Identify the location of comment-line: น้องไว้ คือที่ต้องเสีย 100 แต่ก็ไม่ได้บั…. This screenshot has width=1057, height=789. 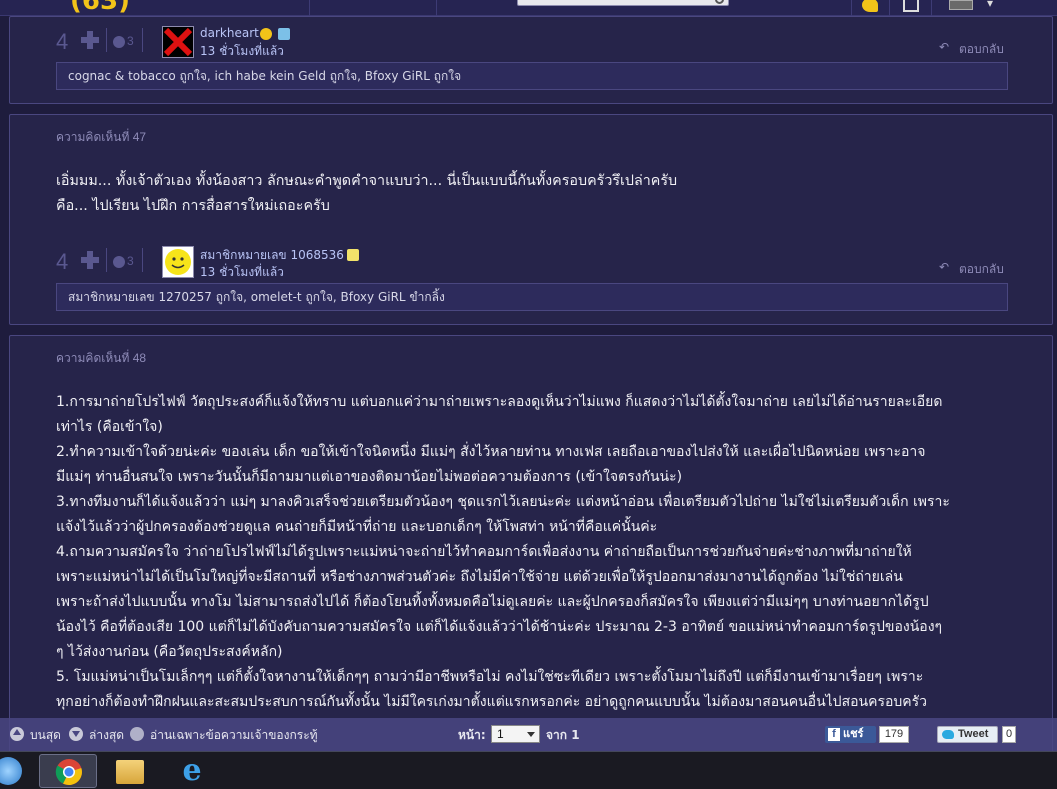
(499, 627).